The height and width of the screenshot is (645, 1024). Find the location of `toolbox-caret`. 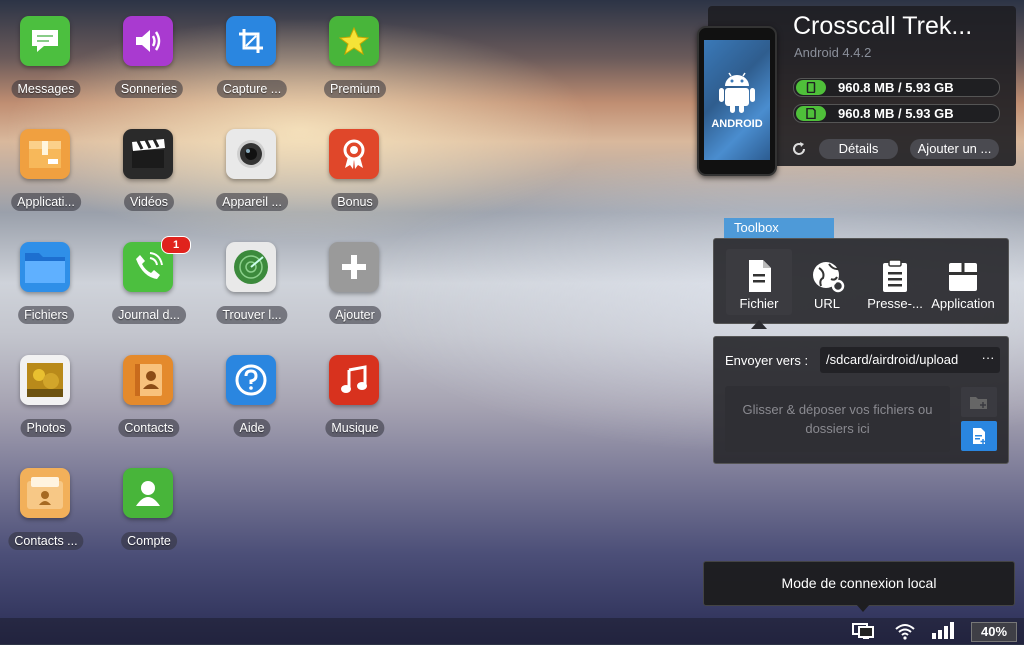

toolbox-caret is located at coordinates (759, 324).